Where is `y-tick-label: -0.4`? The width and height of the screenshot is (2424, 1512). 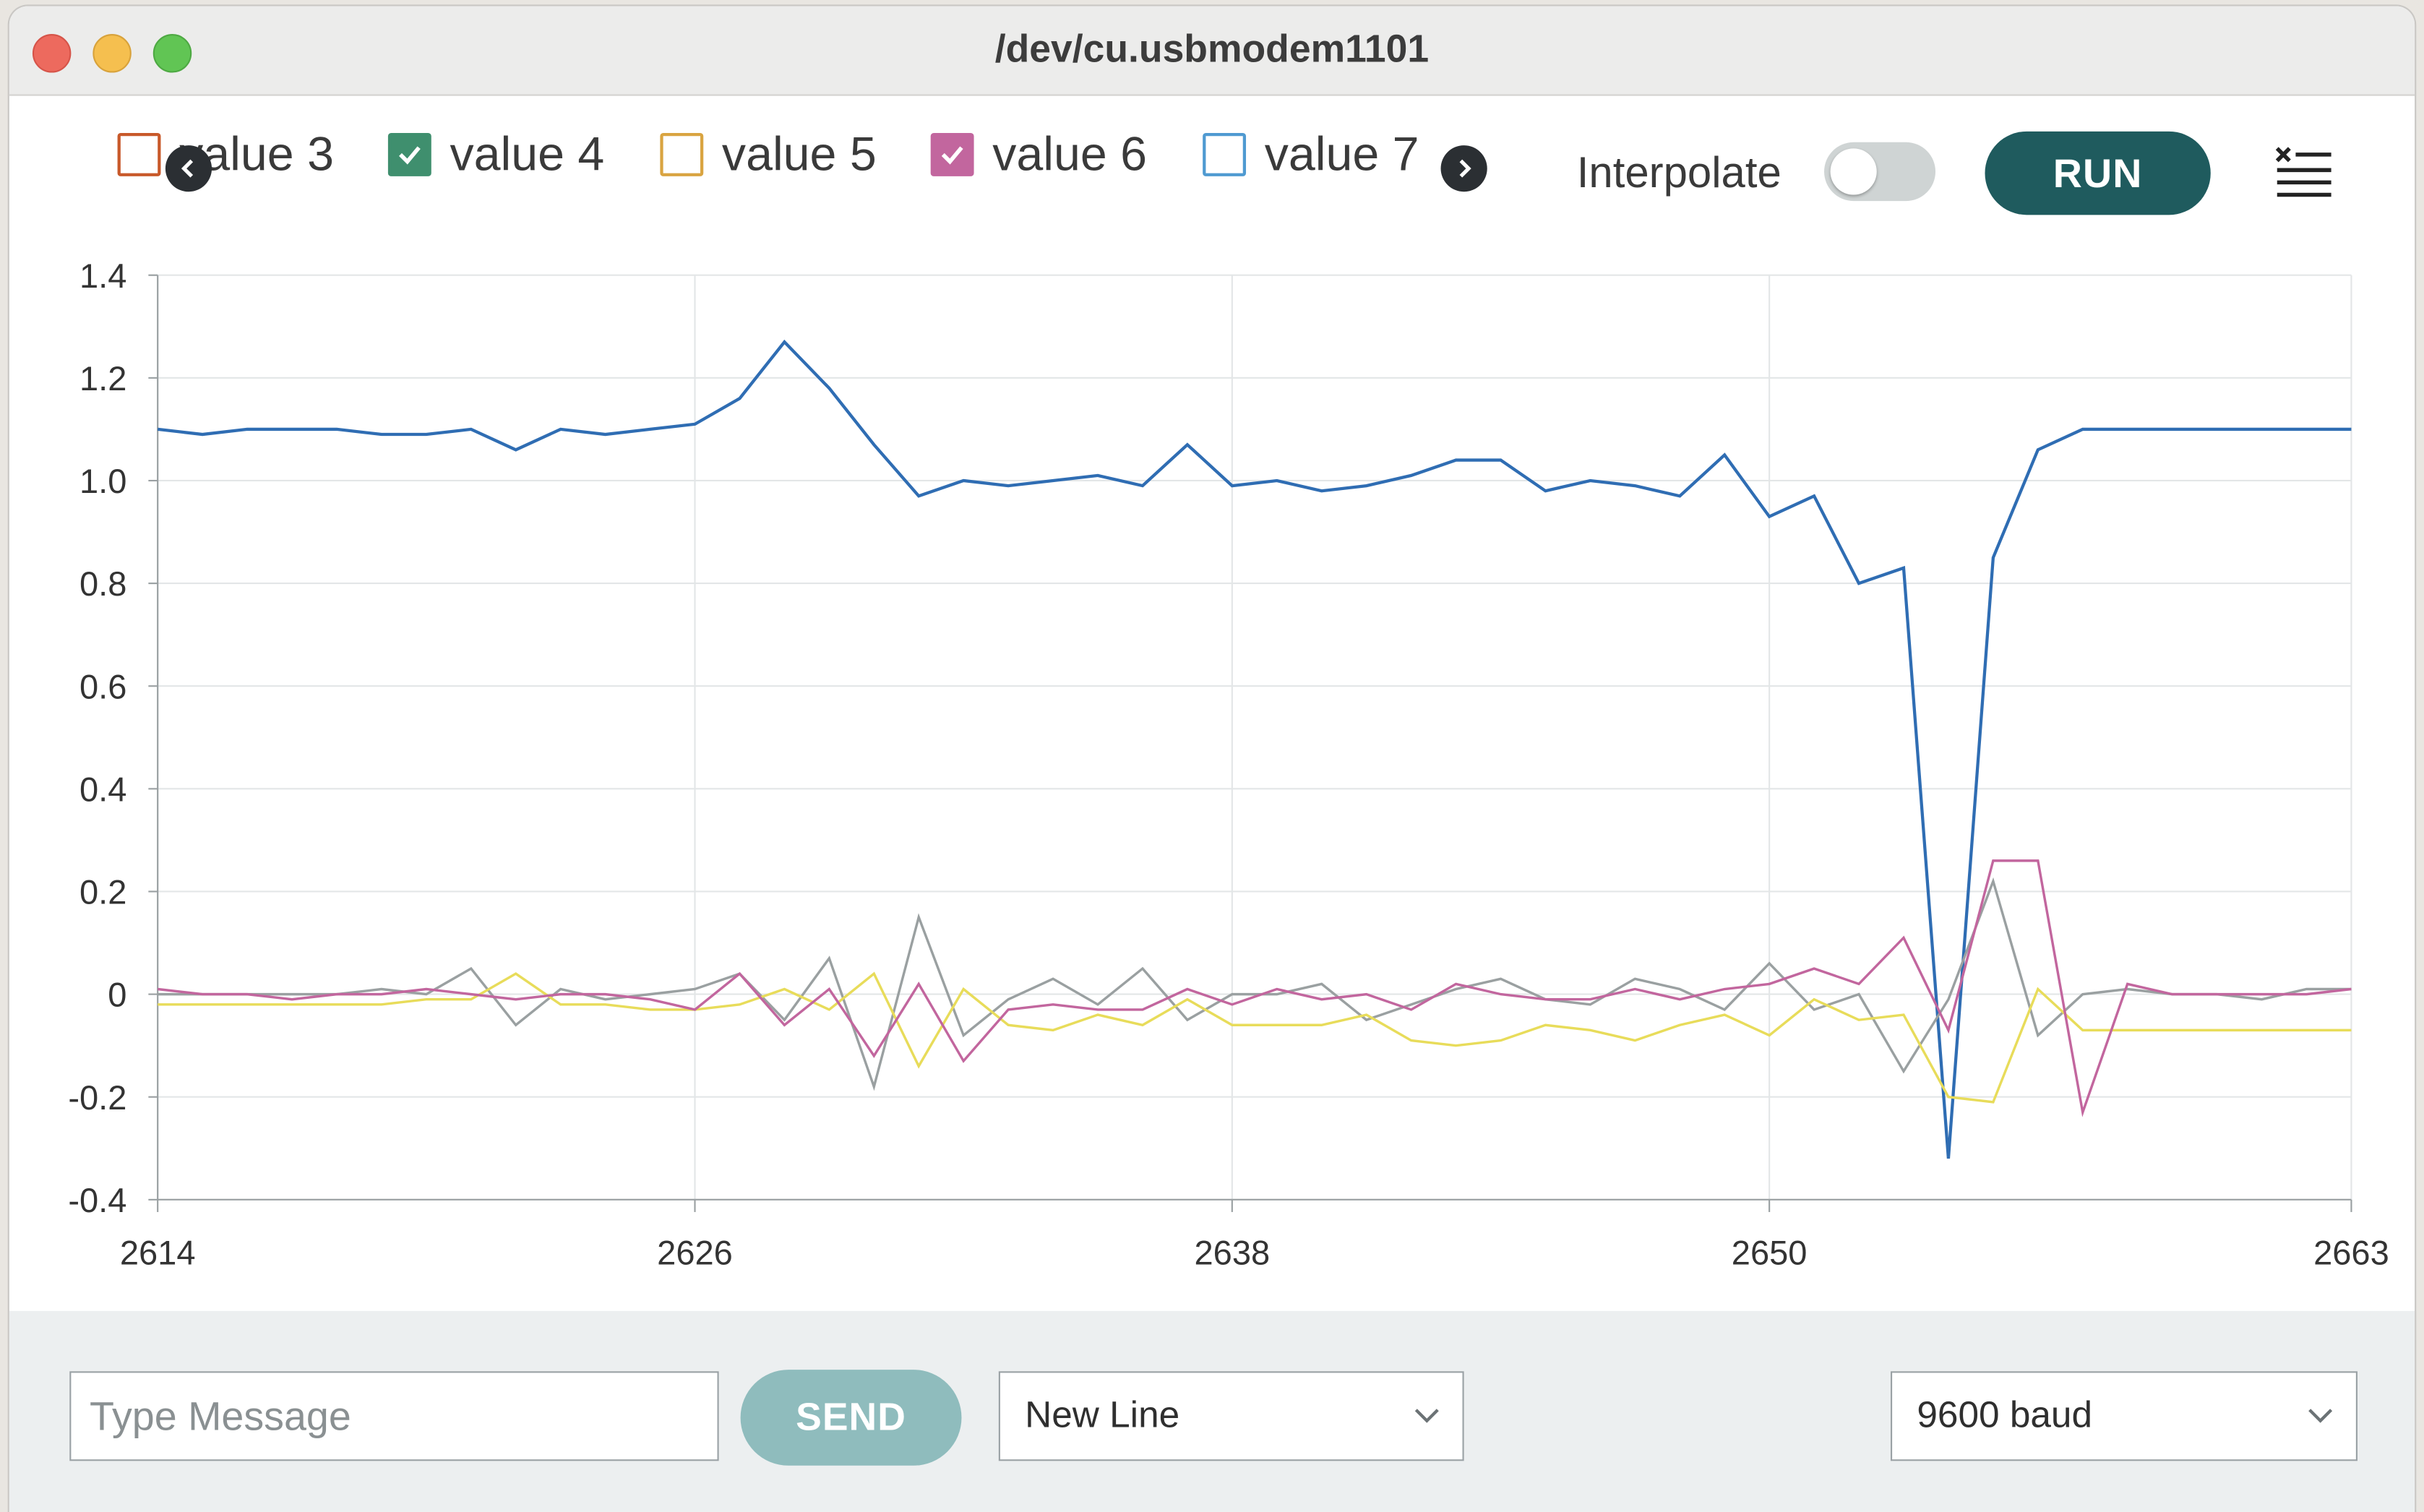
y-tick-label: -0.4 is located at coordinates (97, 1200).